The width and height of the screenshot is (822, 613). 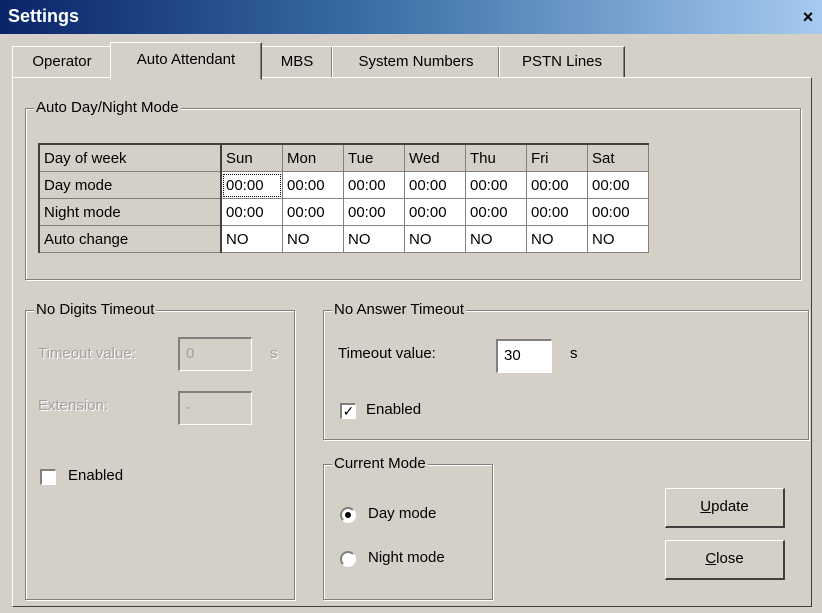 What do you see at coordinates (557, 157) in the screenshot?
I see `table-header-cell: Fri` at bounding box center [557, 157].